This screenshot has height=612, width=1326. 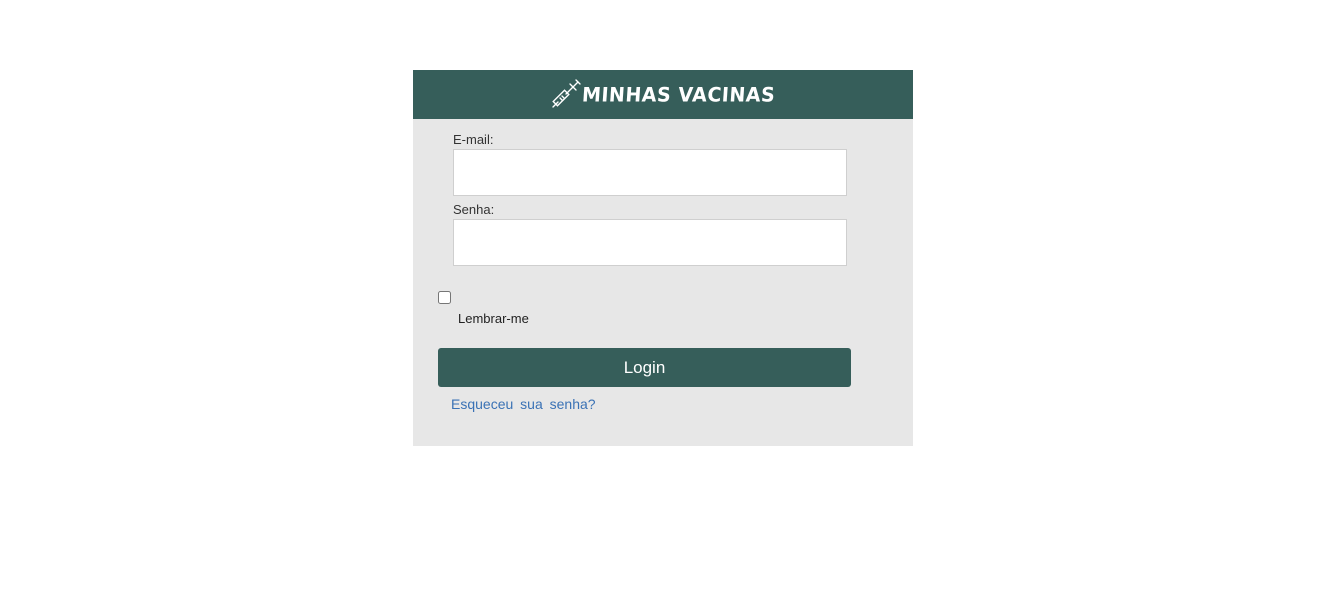 I want to click on syringe-icon, so click(x=566, y=93).